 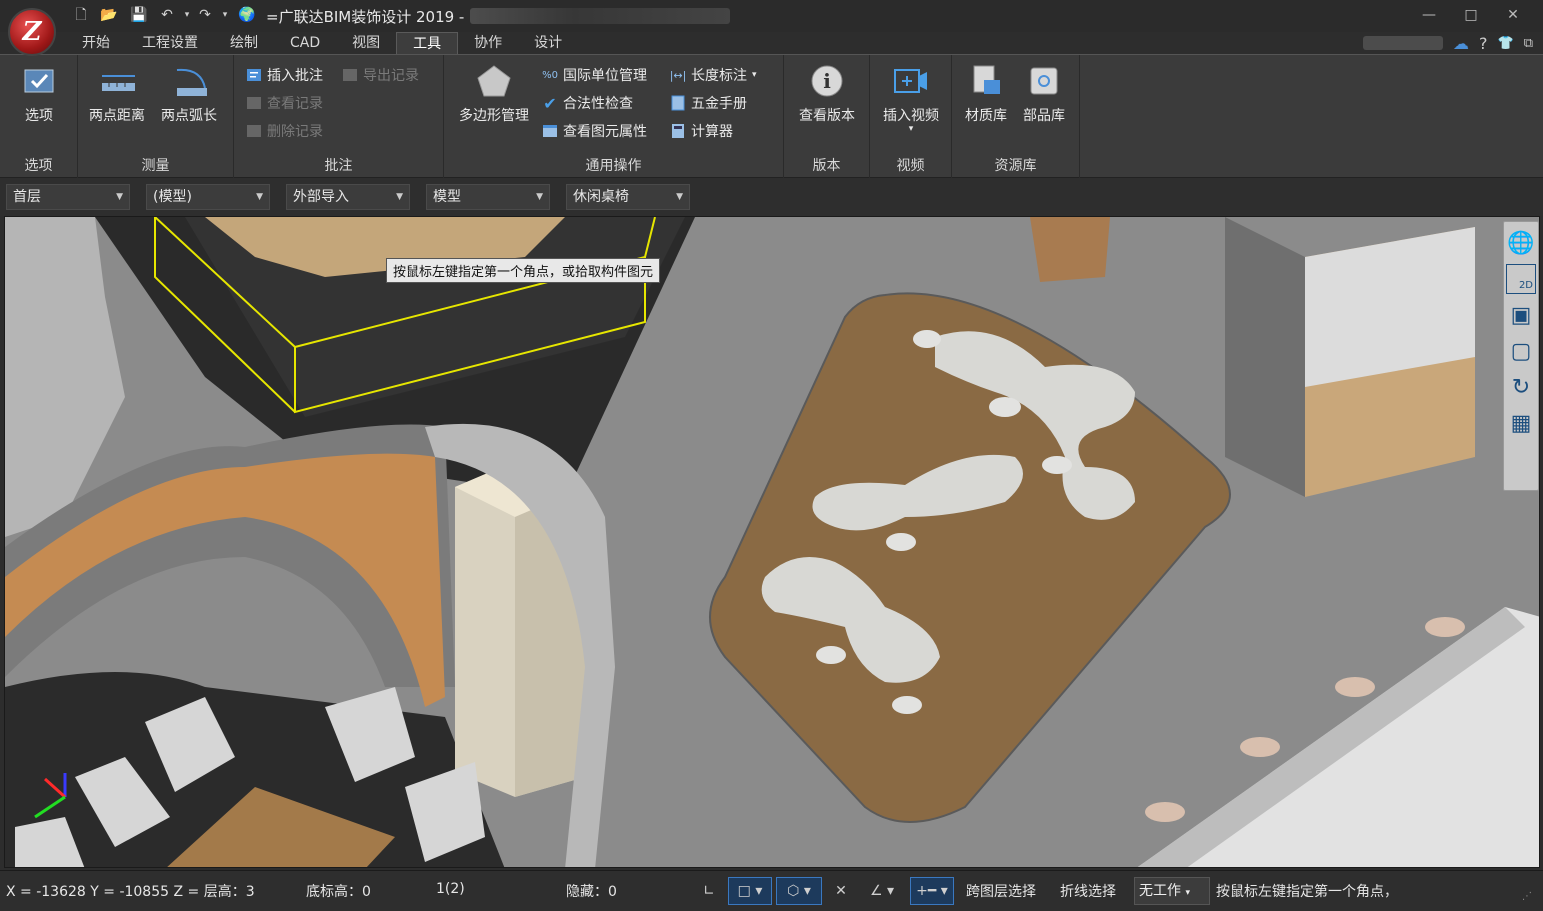 What do you see at coordinates (713, 75) in the screenshot?
I see `length-dimension-button: |↔| 长度标注 ▾` at bounding box center [713, 75].